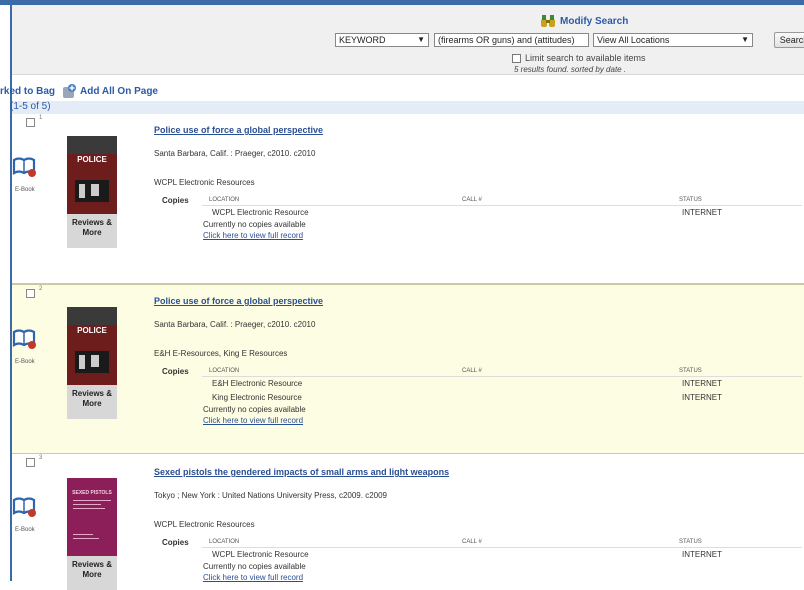 This screenshot has width=804, height=590. What do you see at coordinates (570, 69) in the screenshot?
I see `results-found-text: 5 results found. sorted by date .` at bounding box center [570, 69].